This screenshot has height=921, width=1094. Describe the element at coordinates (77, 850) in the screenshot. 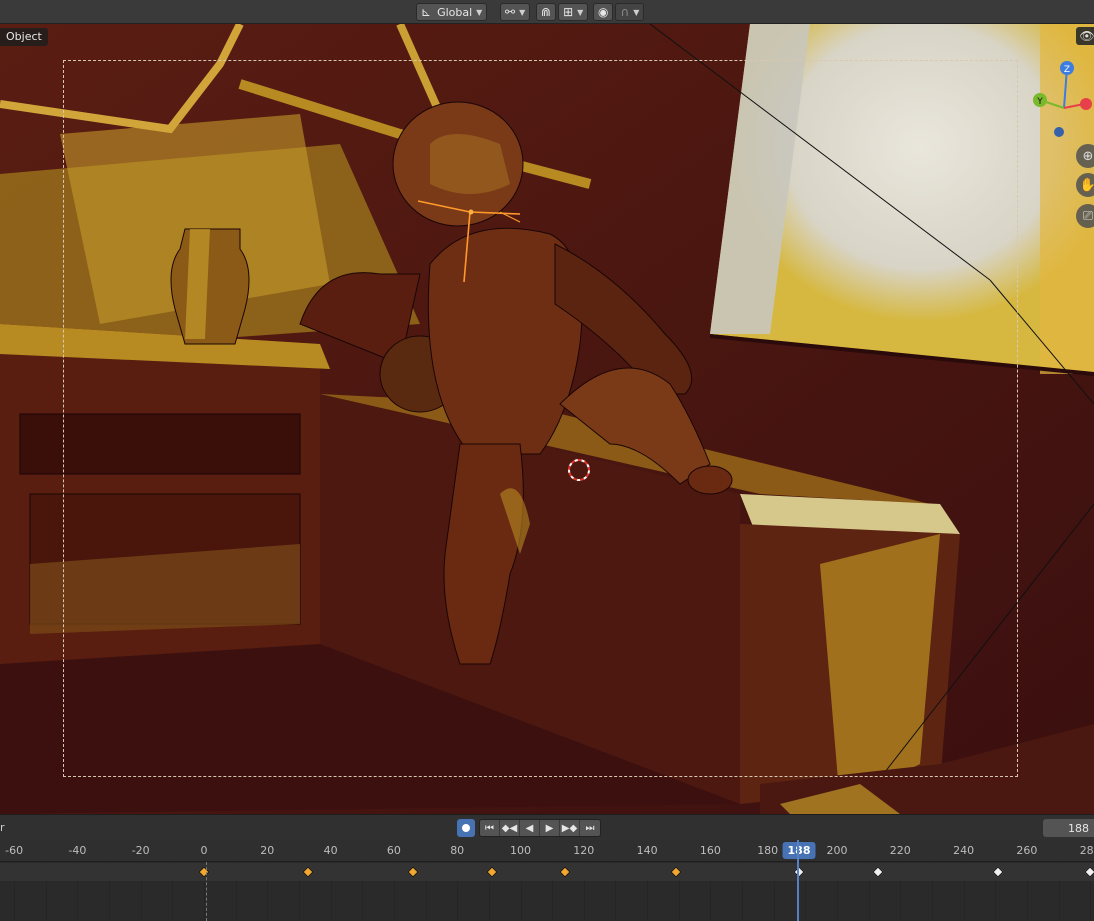

I see `ruler-tick-label: -40` at that location.